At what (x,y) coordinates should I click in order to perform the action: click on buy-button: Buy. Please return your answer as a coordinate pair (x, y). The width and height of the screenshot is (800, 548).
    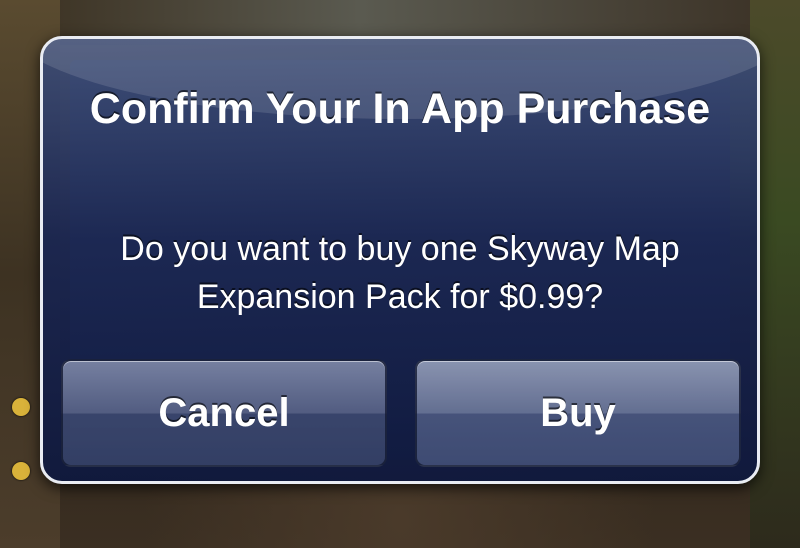
    Looking at the image, I should click on (578, 413).